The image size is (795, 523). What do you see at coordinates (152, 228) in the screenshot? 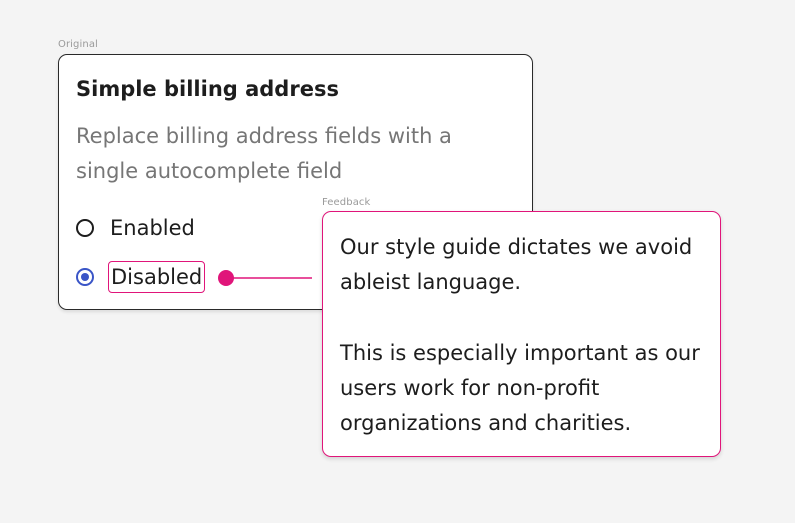
I see `radio-label-enabled: Enabled` at bounding box center [152, 228].